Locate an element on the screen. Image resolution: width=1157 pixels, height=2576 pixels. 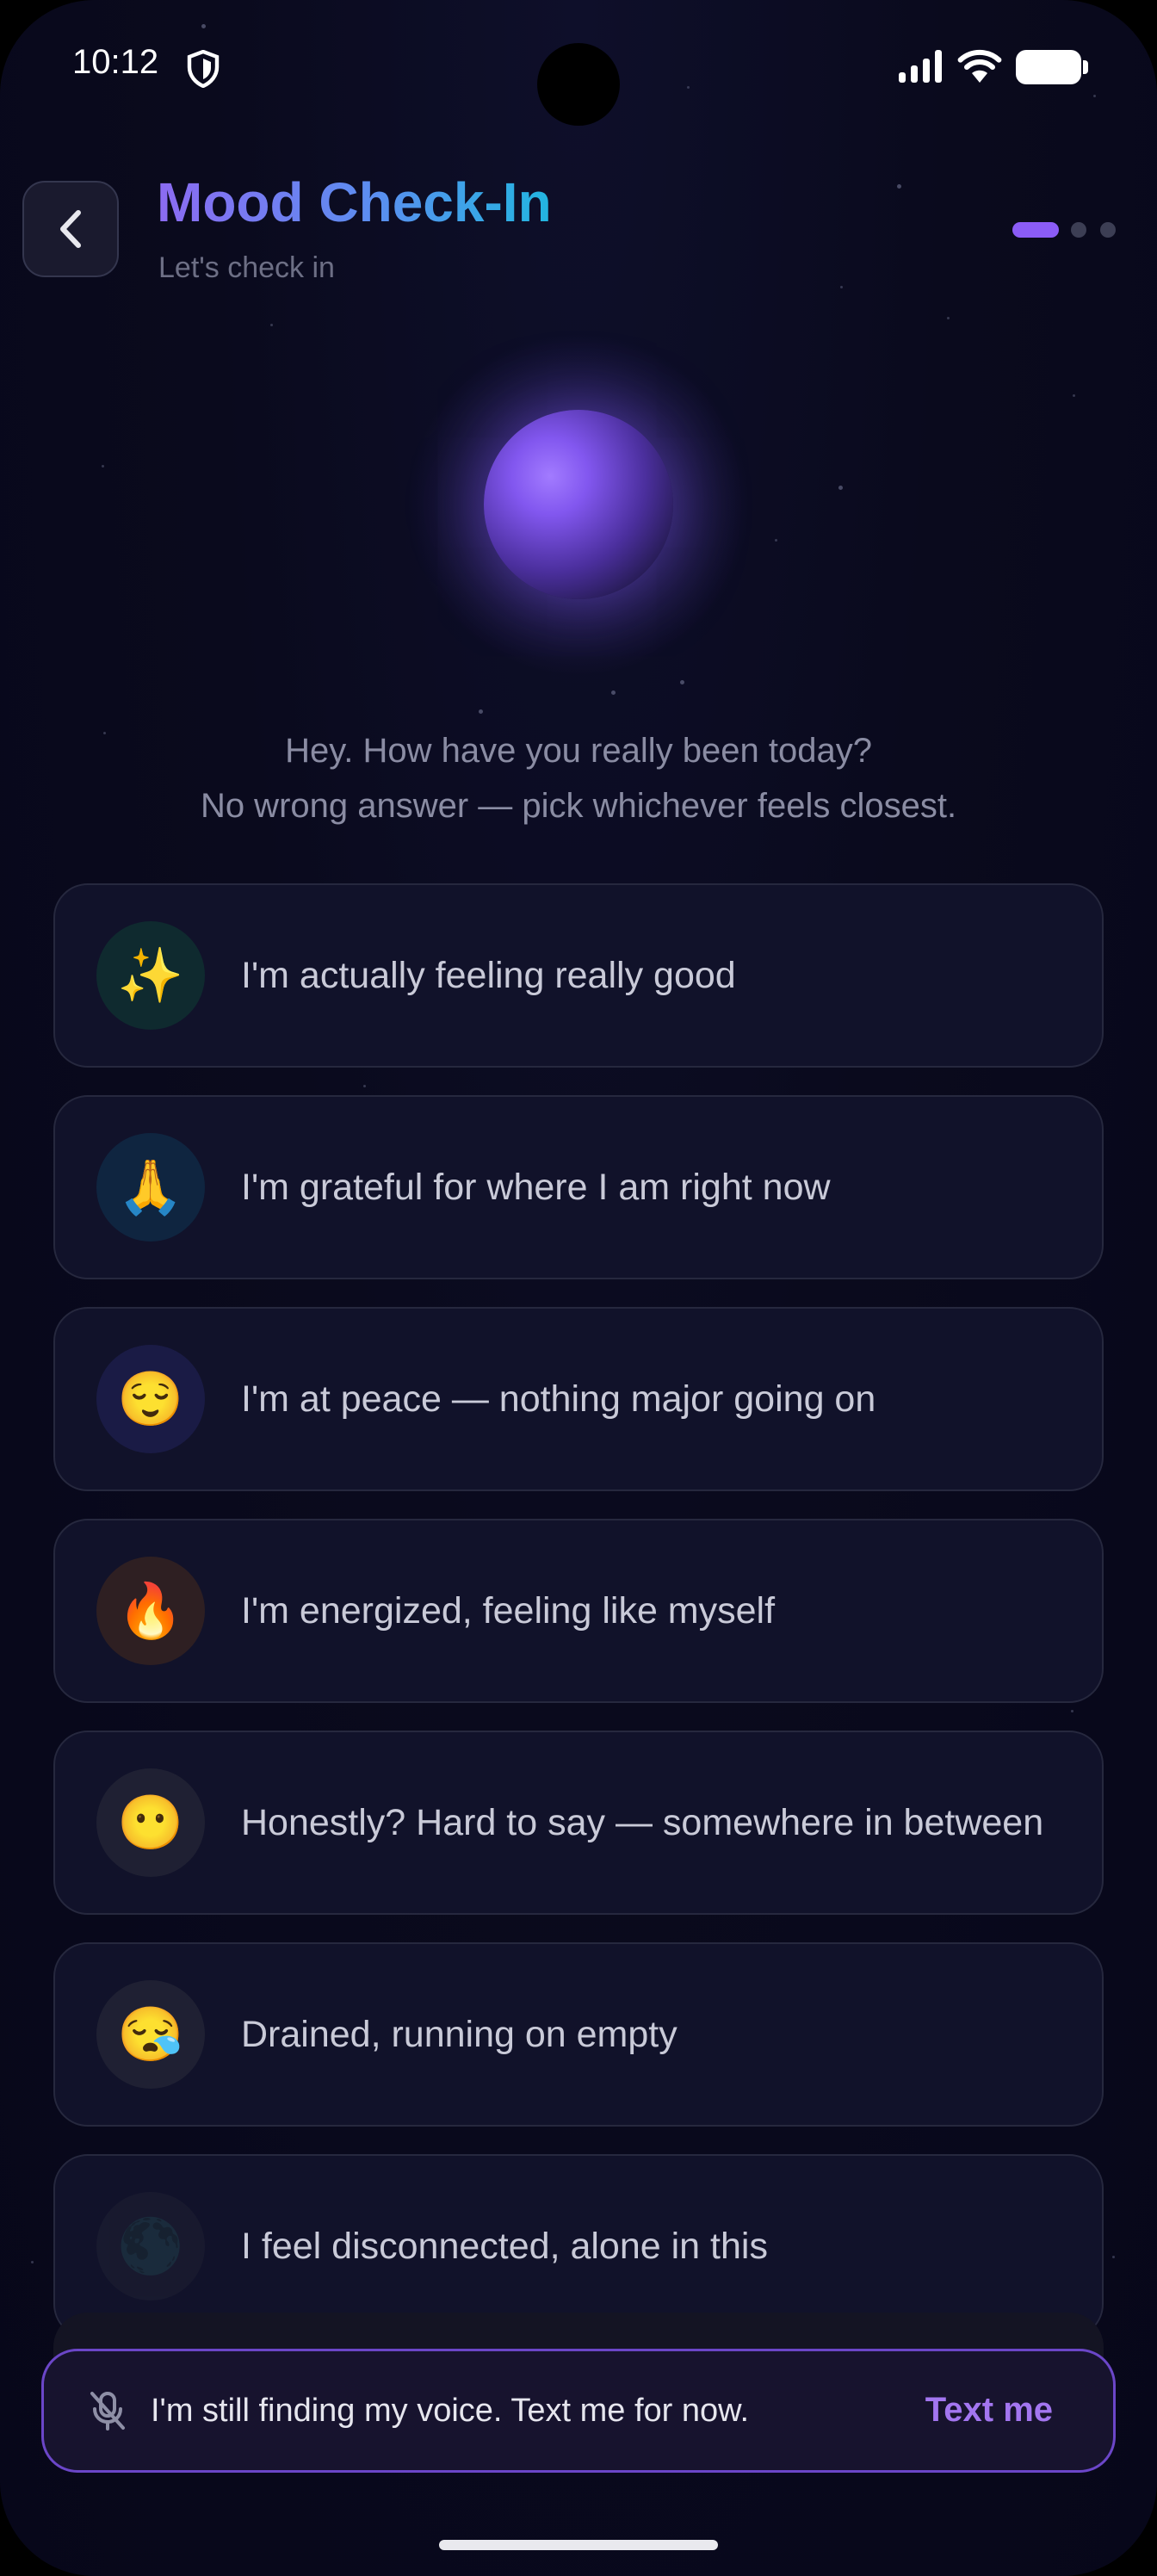
text-me-button: Text me is located at coordinates (989, 2410).